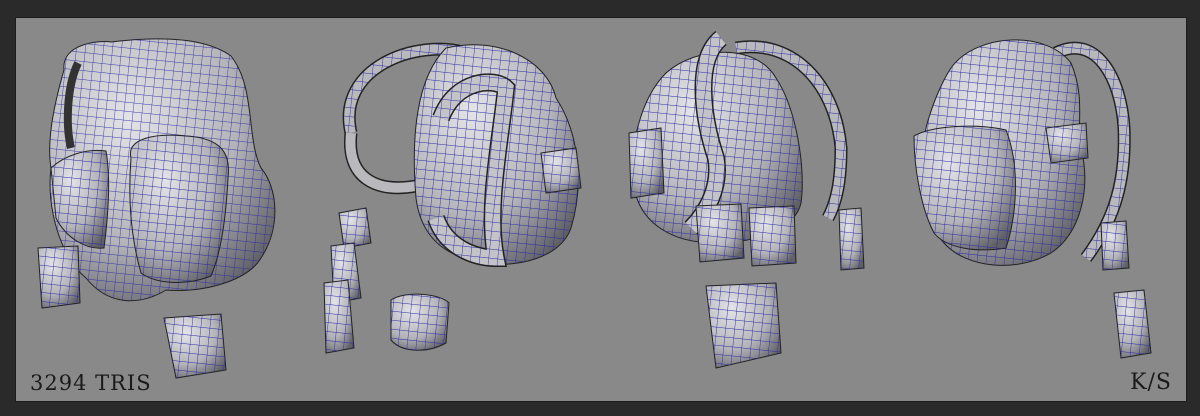 This screenshot has height=416, width=1200. Describe the element at coordinates (1151, 382) in the screenshot. I see `artist-signature: K/S` at that location.